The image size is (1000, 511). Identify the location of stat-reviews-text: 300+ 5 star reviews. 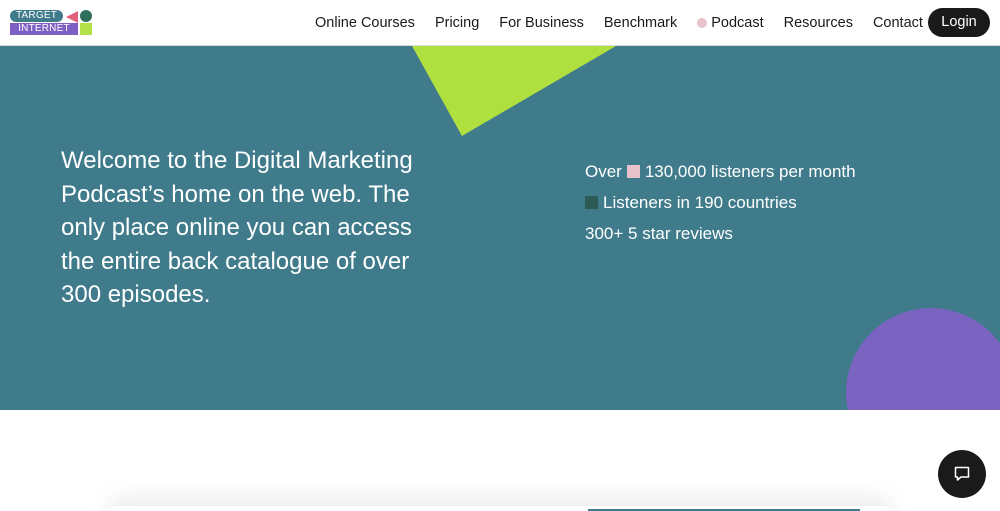
(659, 233).